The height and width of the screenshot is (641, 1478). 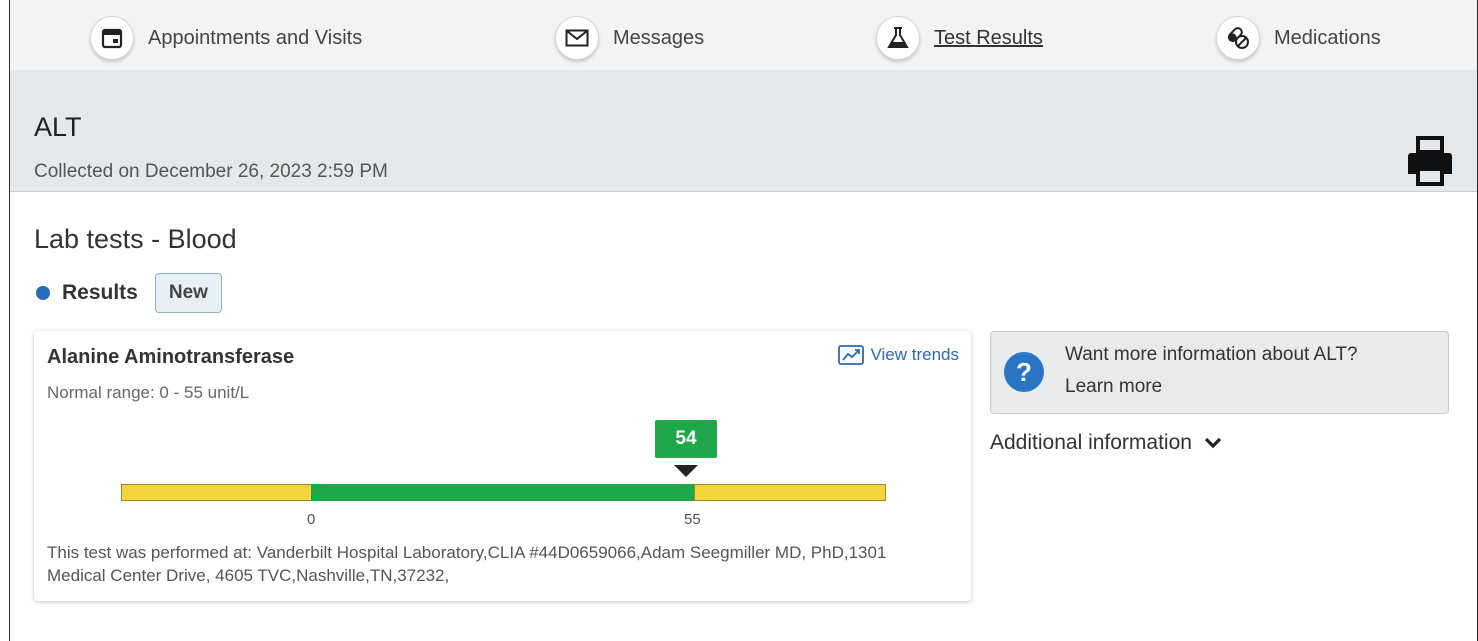 I want to click on view-trends-label: View trends, so click(x=914, y=354).